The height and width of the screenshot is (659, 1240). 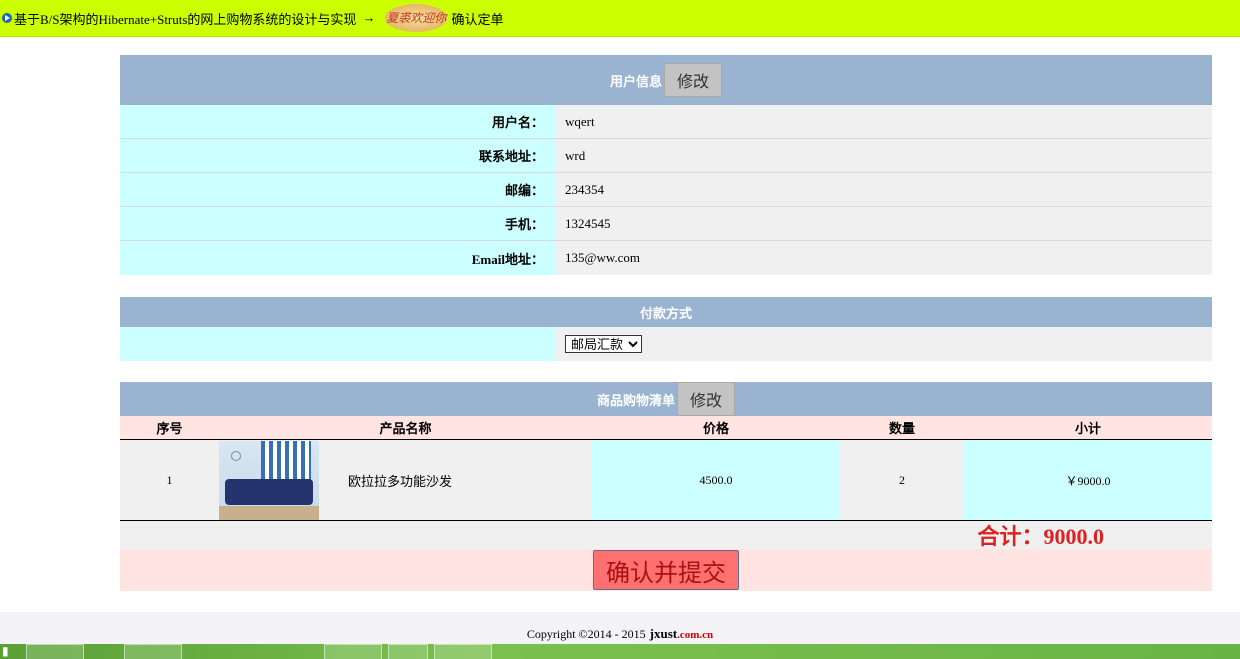 What do you see at coordinates (716, 480) in the screenshot?
I see `cell-price: 4500.0` at bounding box center [716, 480].